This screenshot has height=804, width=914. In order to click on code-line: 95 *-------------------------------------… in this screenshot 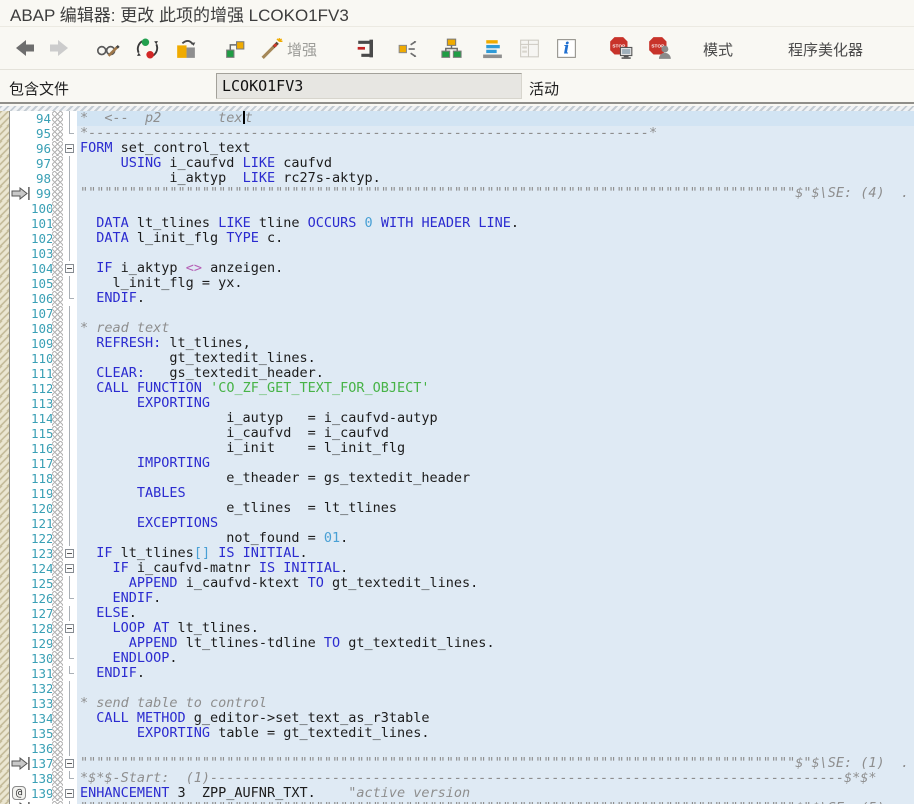, I will do `click(457, 133)`.